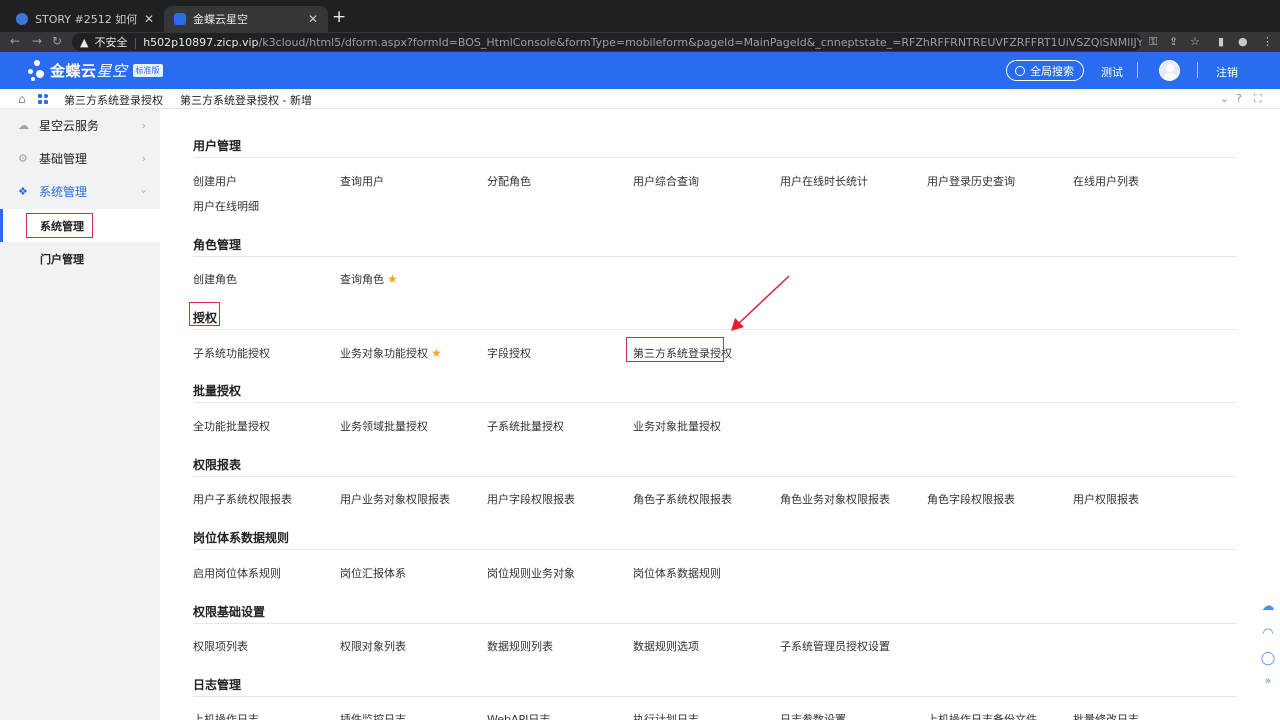 Image resolution: width=1280 pixels, height=720 pixels. Describe the element at coordinates (1268, 659) in the screenshot. I see `chat-icon: ◯` at that location.